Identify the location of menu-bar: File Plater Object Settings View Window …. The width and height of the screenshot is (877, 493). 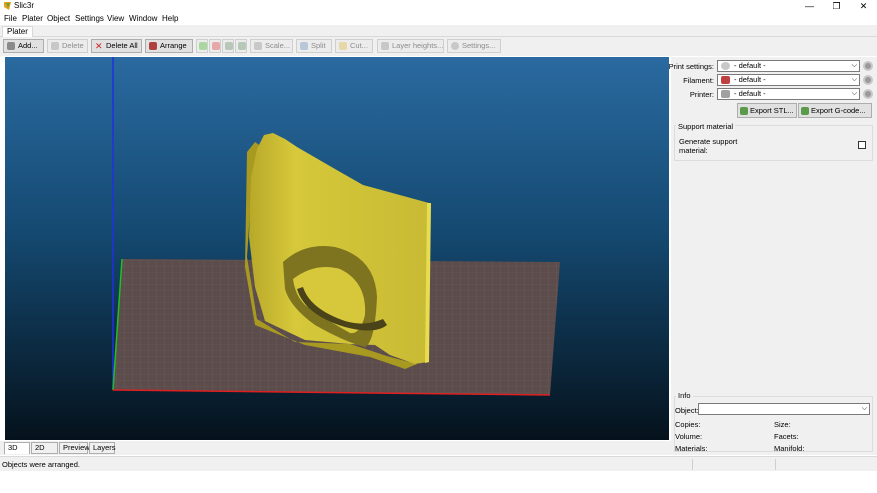
(438, 19).